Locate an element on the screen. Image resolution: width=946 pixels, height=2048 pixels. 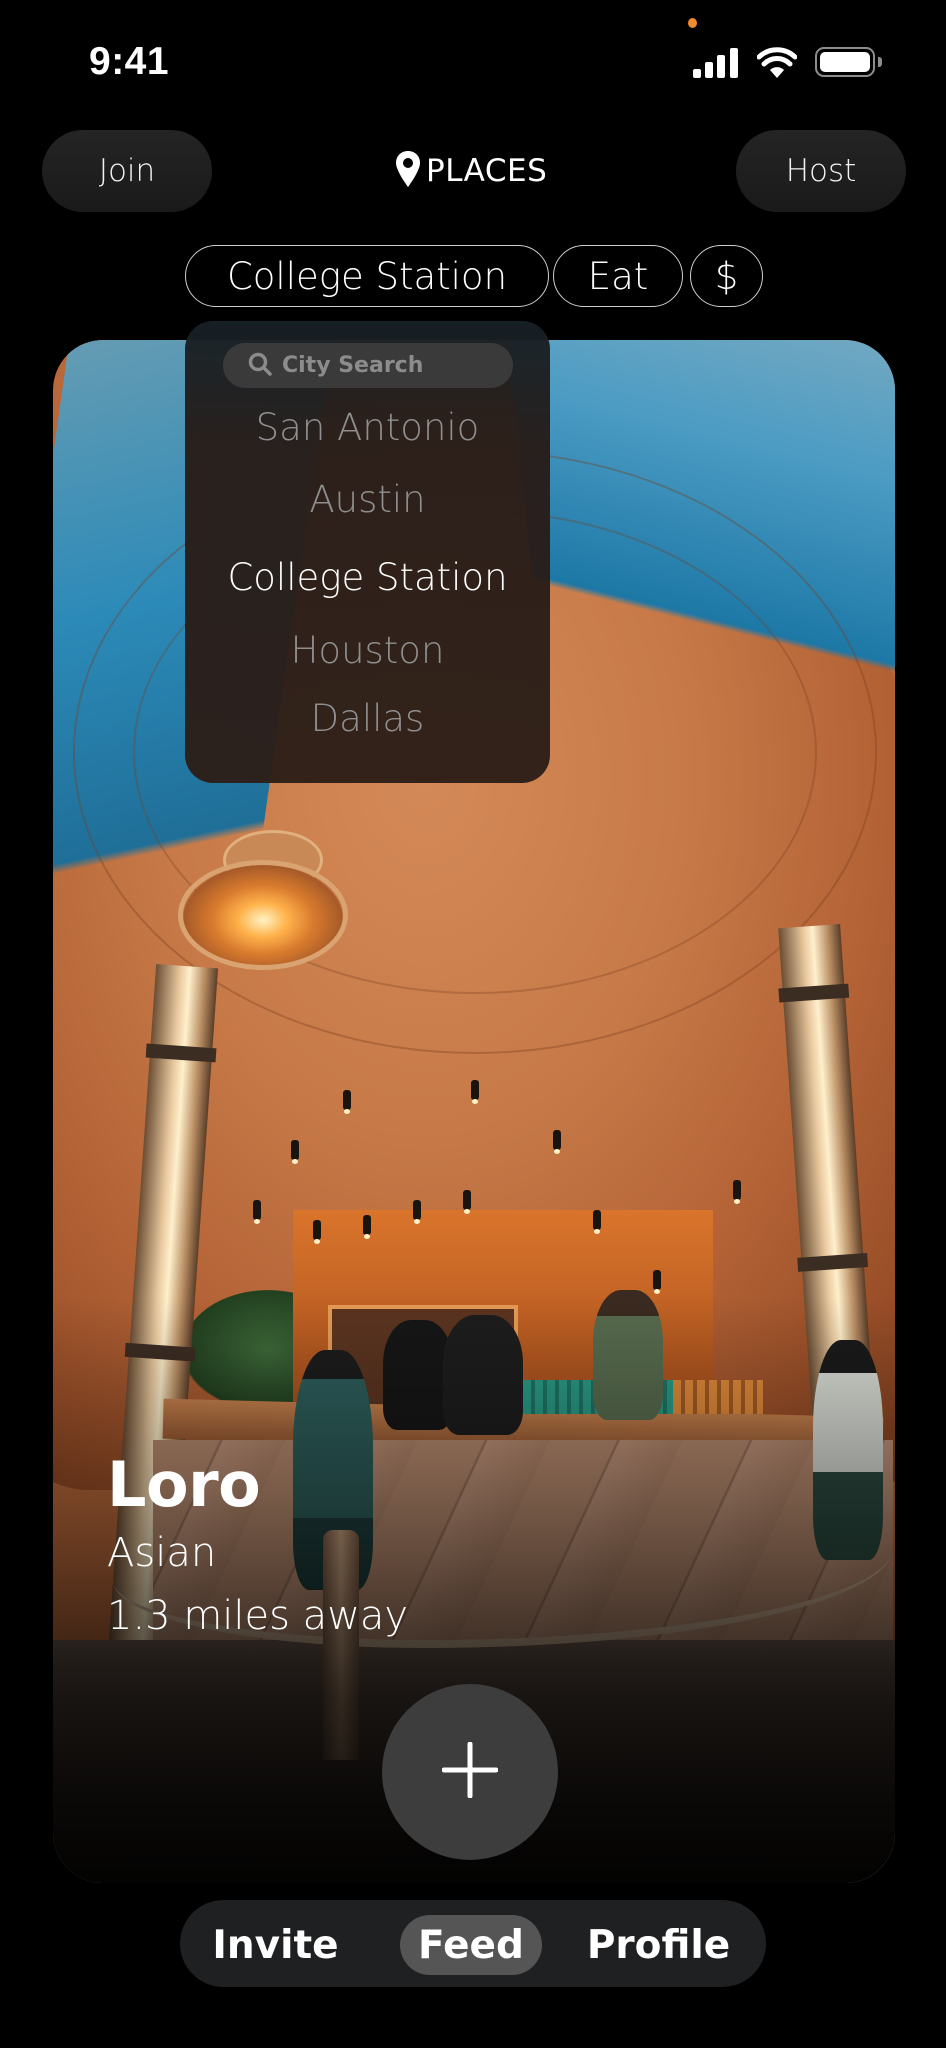
add-button is located at coordinates (470, 1772).